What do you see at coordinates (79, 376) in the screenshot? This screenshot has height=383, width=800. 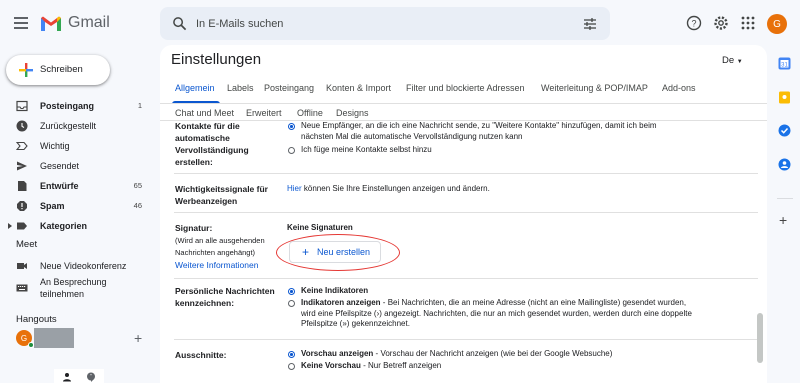 I see `hangouts-bottom-bar: ”` at bounding box center [79, 376].